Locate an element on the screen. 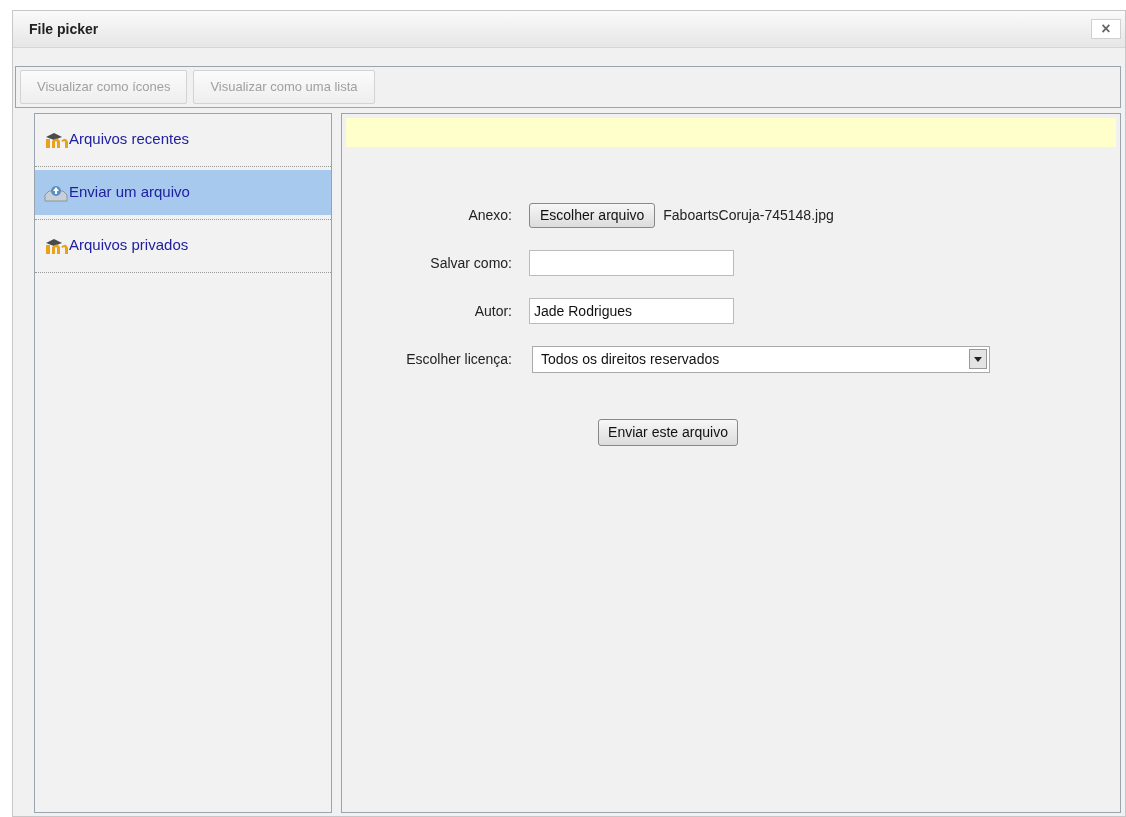 Image resolution: width=1126 pixels, height=817 pixels. input-field: Jade Rodrigues is located at coordinates (631, 311).